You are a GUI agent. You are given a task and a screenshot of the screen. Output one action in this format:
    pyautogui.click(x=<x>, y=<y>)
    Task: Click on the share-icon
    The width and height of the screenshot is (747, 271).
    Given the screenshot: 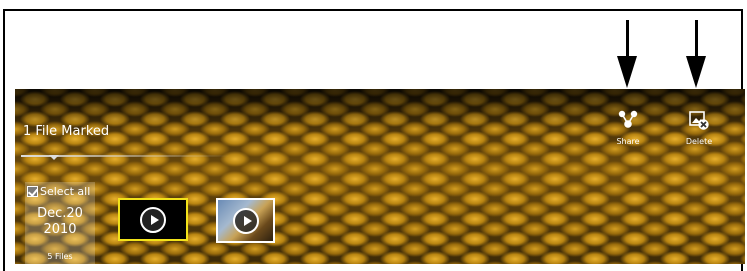 What is the action you would take?
    pyautogui.click(x=628, y=119)
    